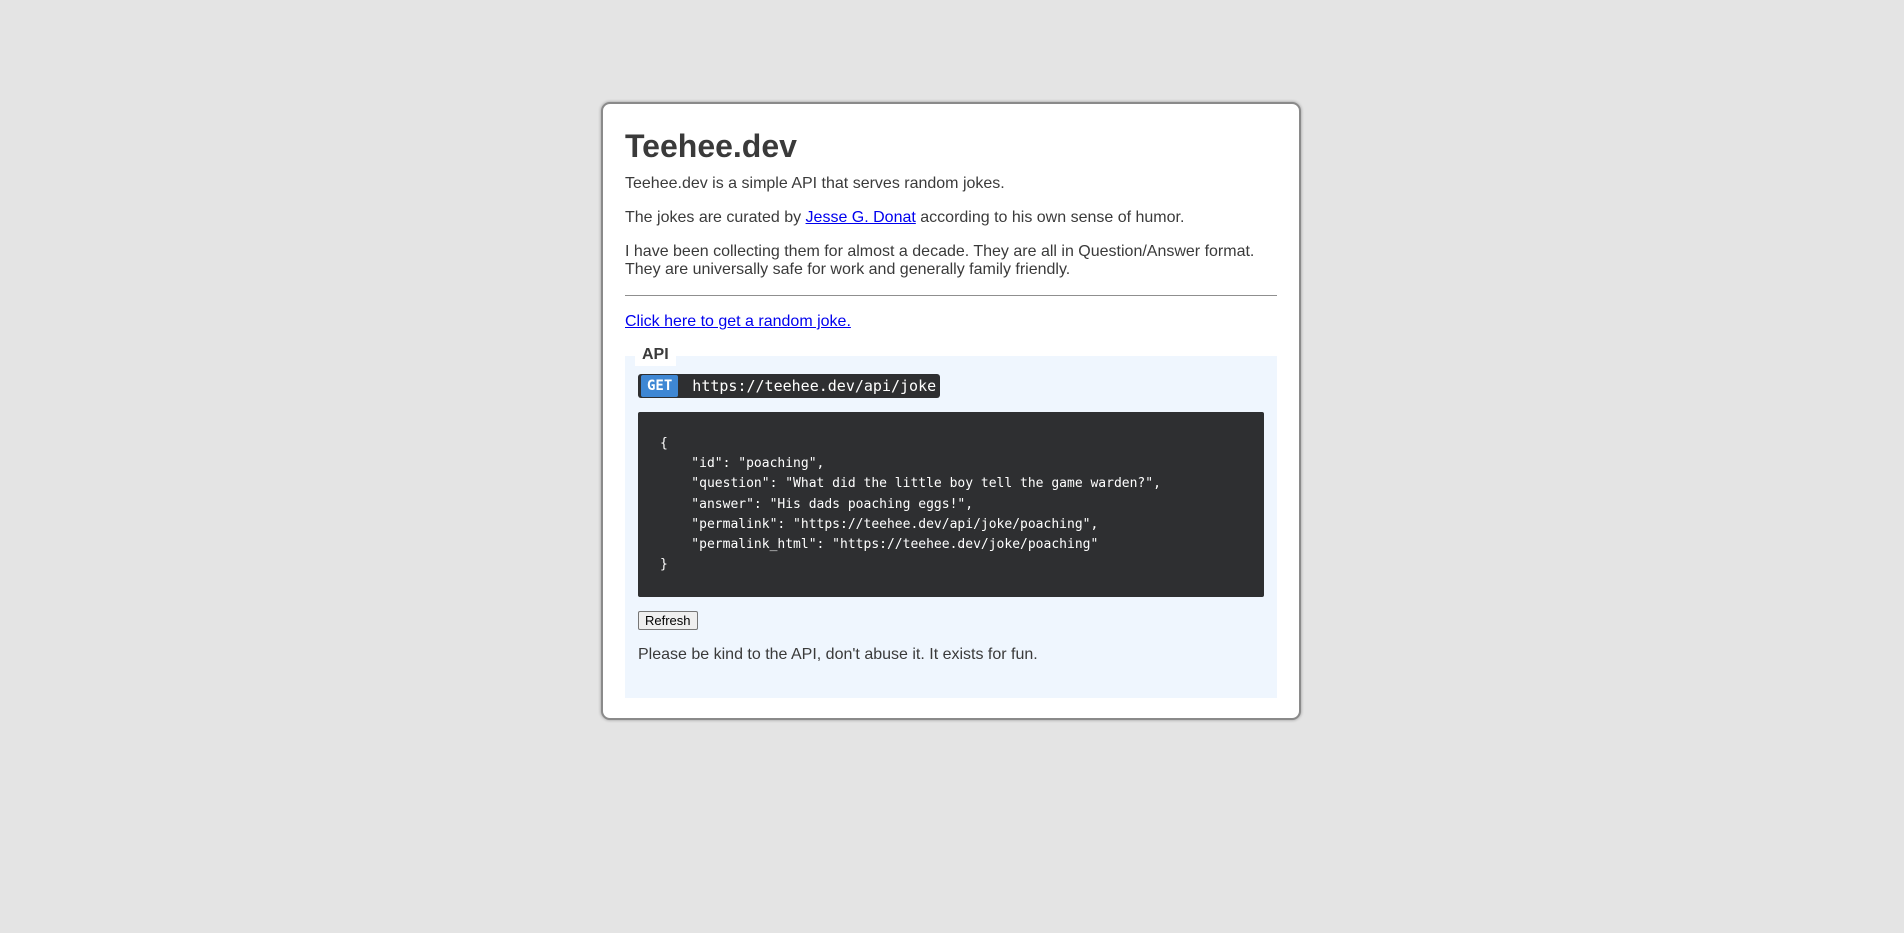  What do you see at coordinates (711, 146) in the screenshot?
I see `page-title: Teehee.dev` at bounding box center [711, 146].